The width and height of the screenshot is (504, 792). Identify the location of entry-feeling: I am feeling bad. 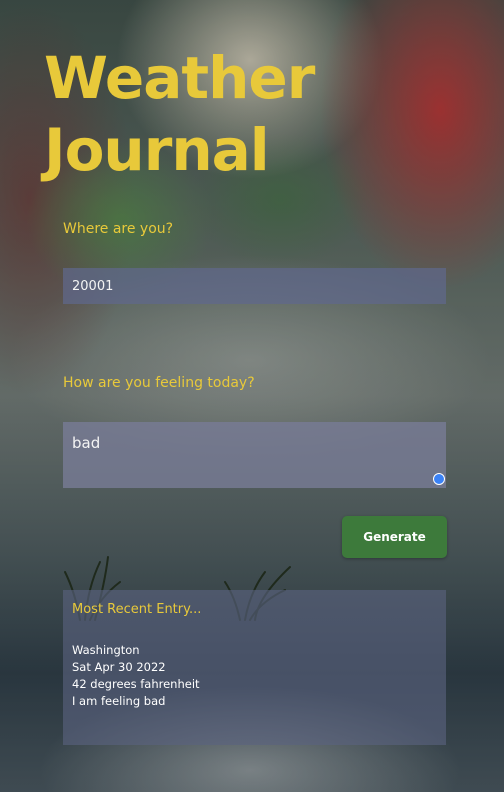
(119, 701).